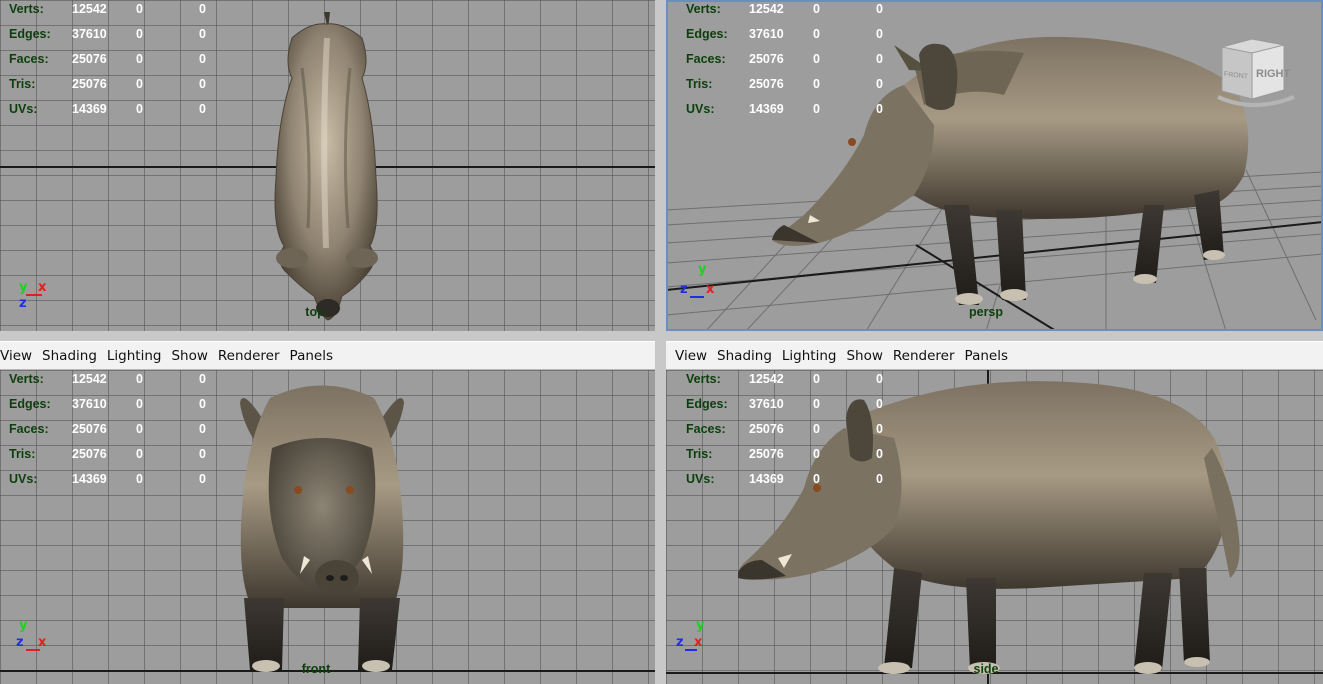  I want to click on boar-model-top-view, so click(327, 167).